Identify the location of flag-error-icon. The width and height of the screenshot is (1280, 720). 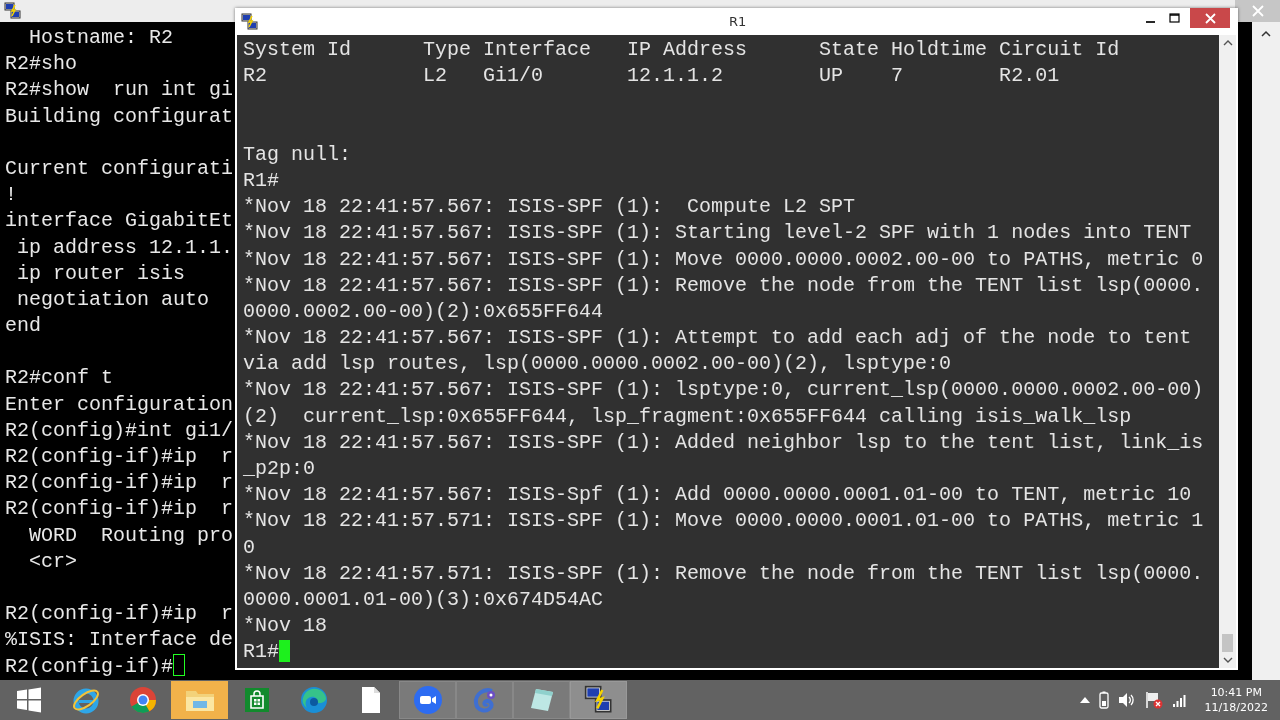
(1153, 700).